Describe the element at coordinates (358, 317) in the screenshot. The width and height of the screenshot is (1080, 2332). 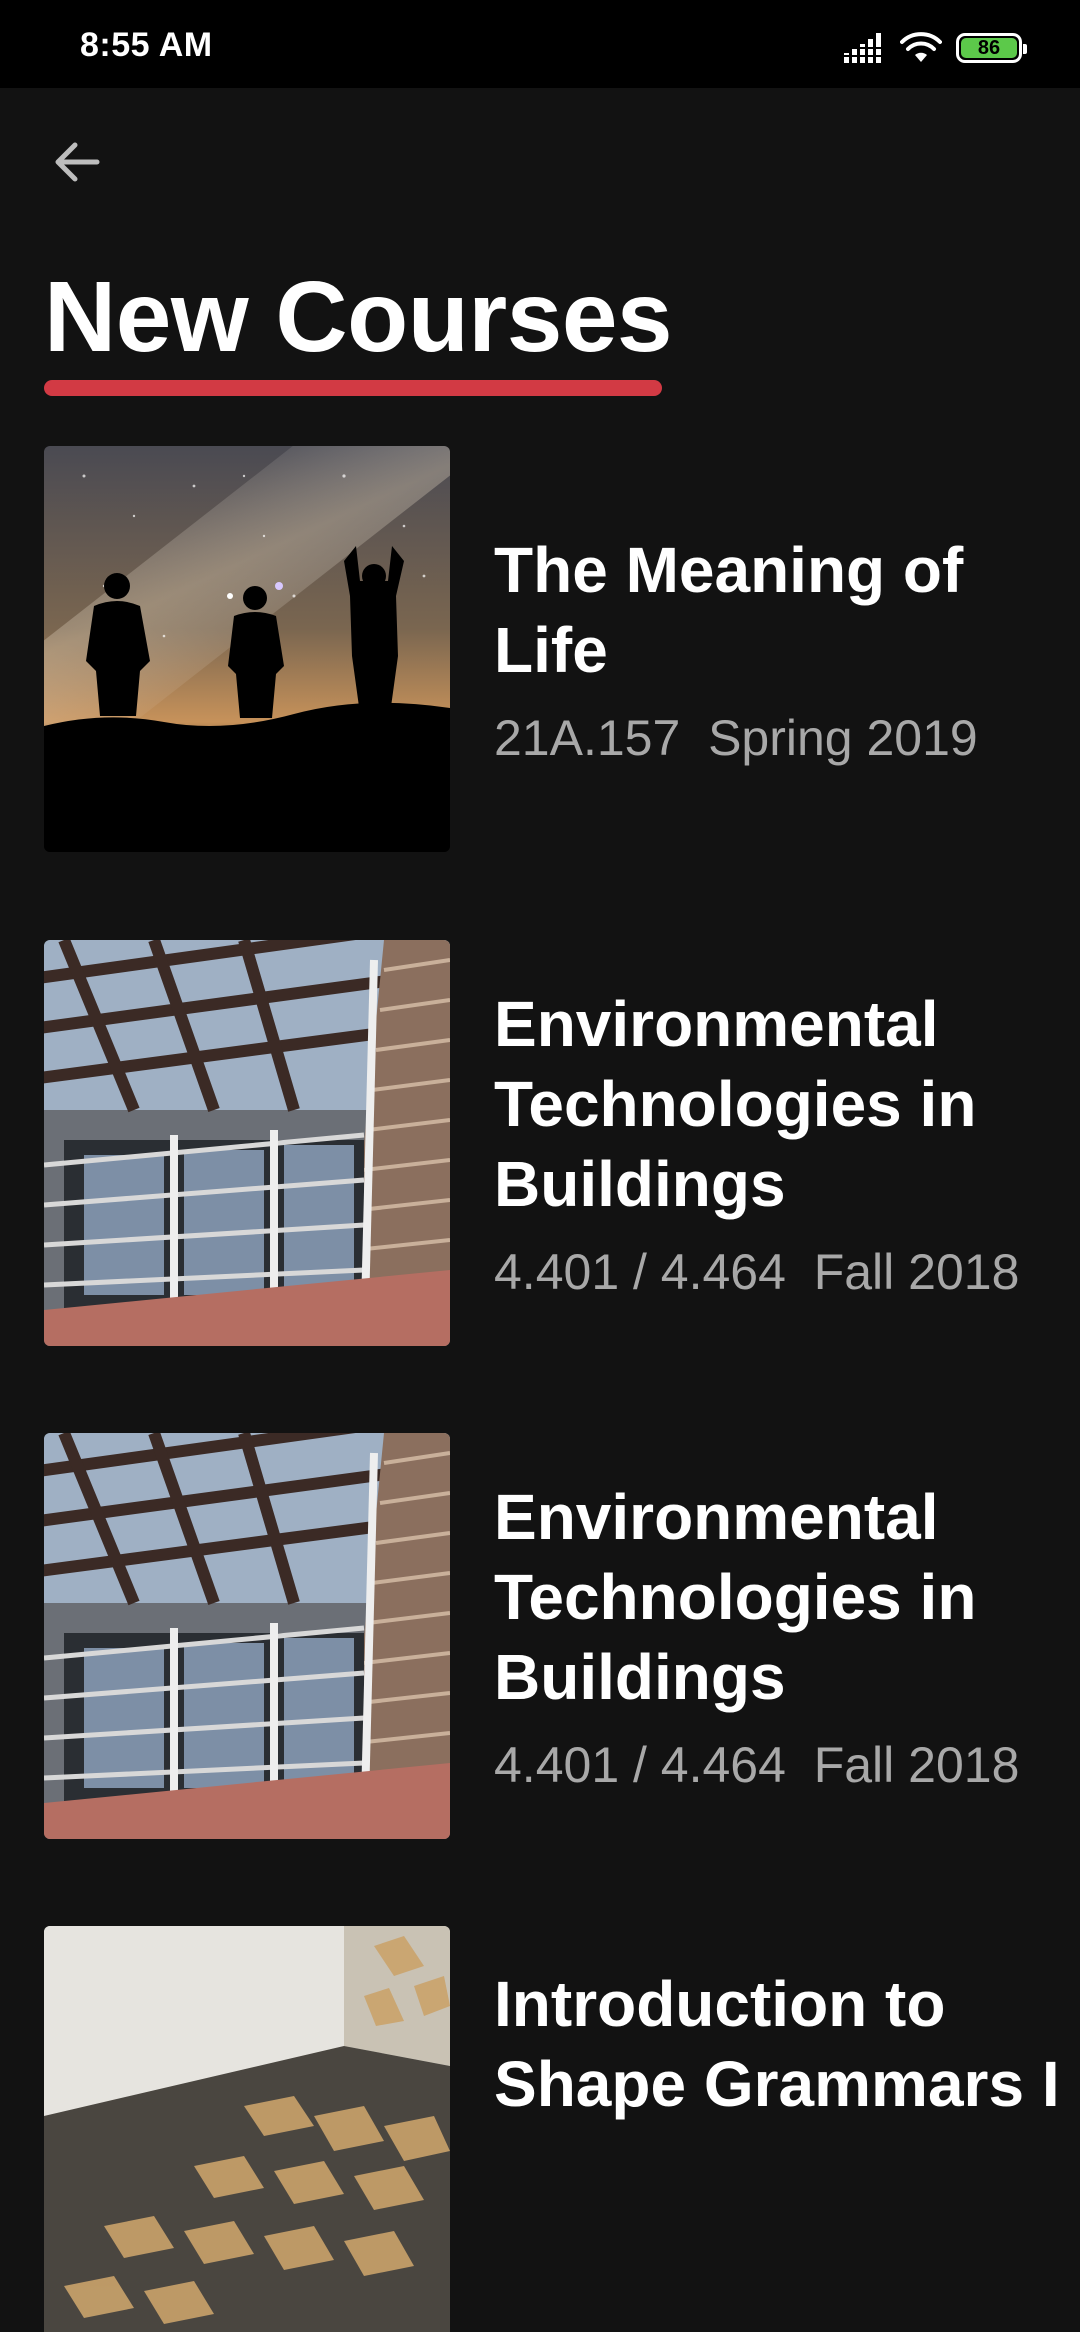
I see `page-title: New Courses` at that location.